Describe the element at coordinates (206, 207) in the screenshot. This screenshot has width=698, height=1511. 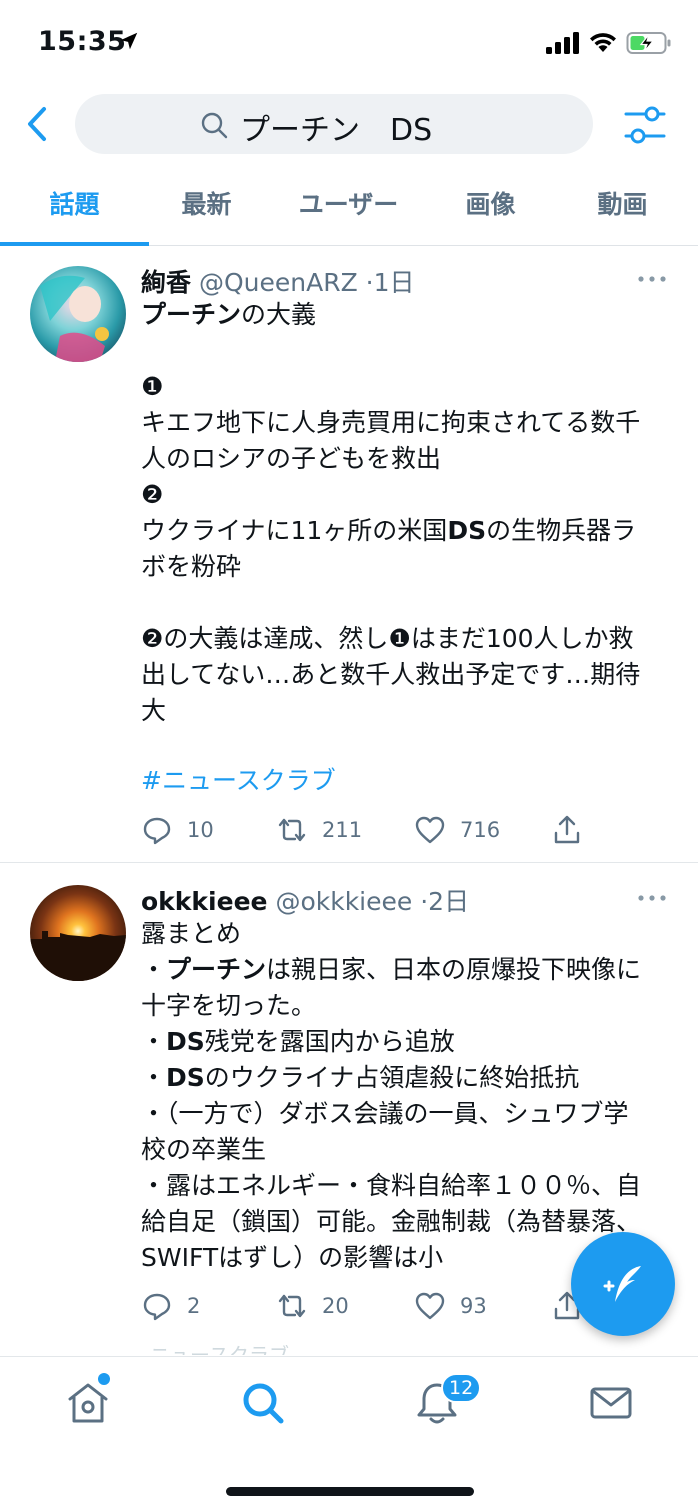
I see `tab-latest: 最新` at that location.